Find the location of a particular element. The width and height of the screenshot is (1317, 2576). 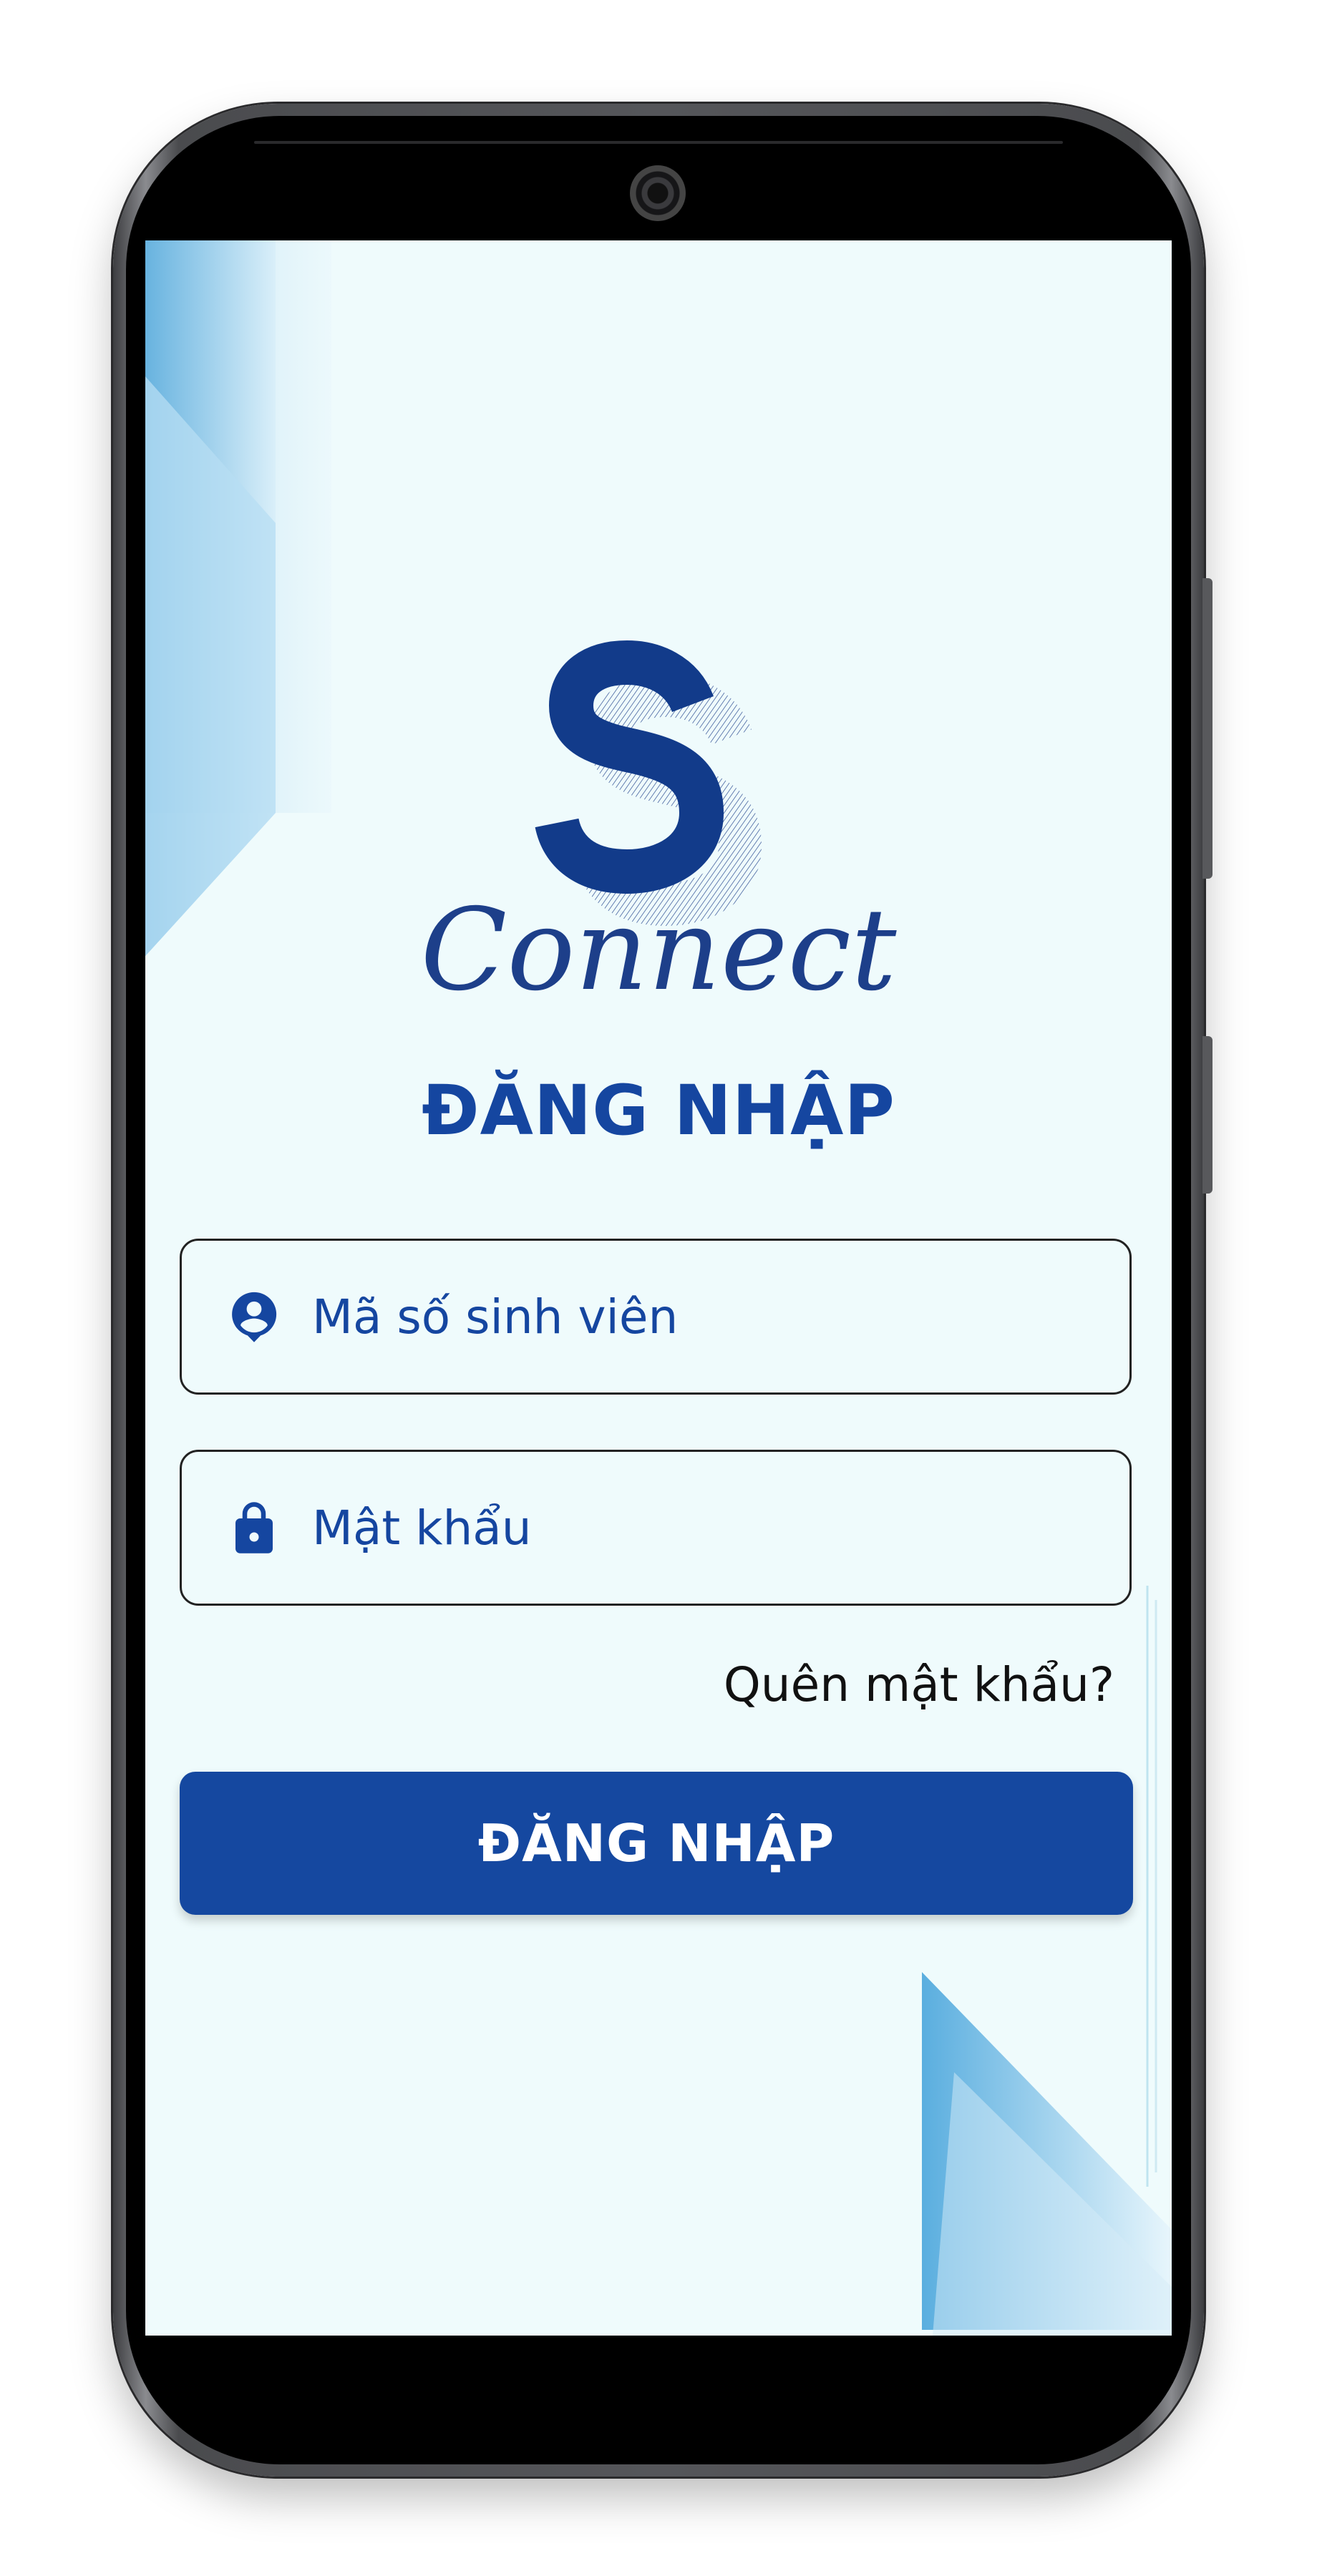

page-title: ĐĂNG NHẬP is located at coordinates (658, 1110).